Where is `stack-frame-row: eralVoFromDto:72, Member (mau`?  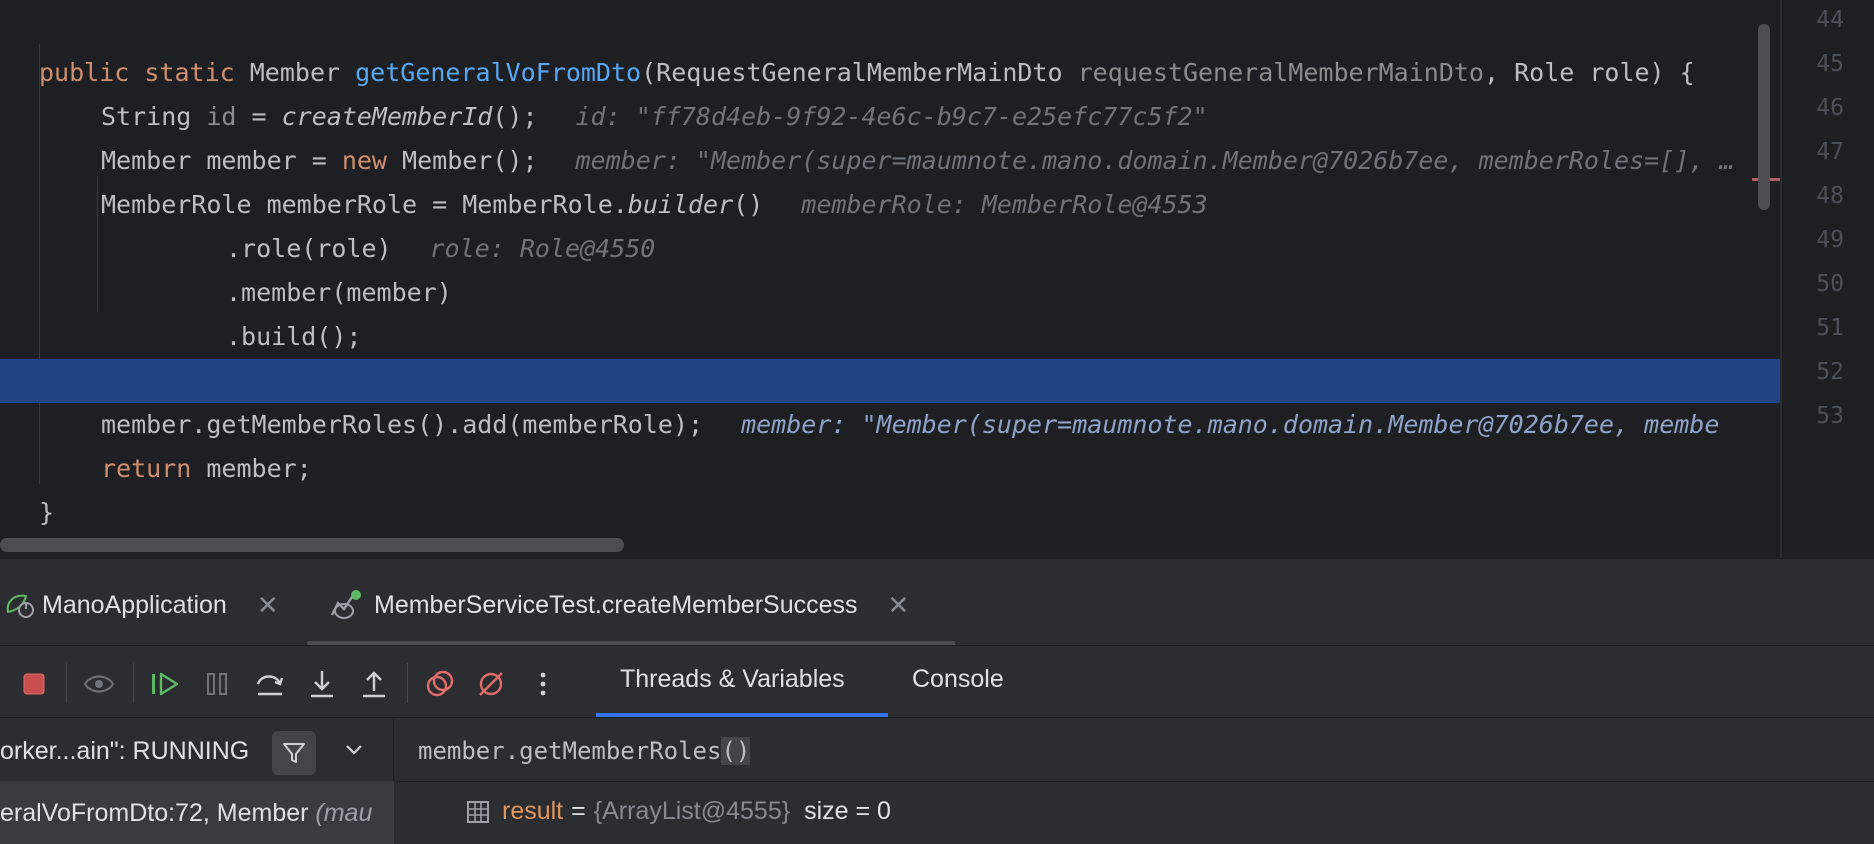
stack-frame-row: eralVoFromDto:72, Member (mau is located at coordinates (197, 812).